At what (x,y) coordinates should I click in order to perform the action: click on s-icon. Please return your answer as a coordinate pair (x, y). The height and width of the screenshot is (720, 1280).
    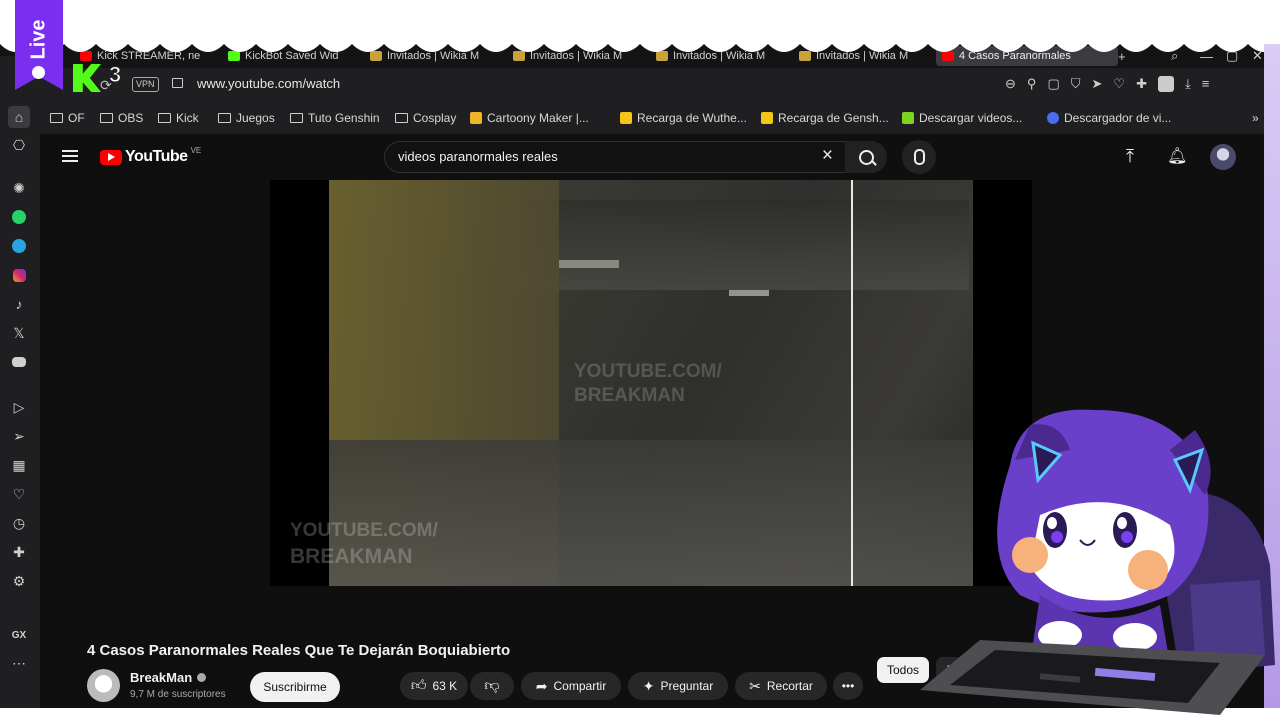
    Looking at the image, I should click on (1053, 118).